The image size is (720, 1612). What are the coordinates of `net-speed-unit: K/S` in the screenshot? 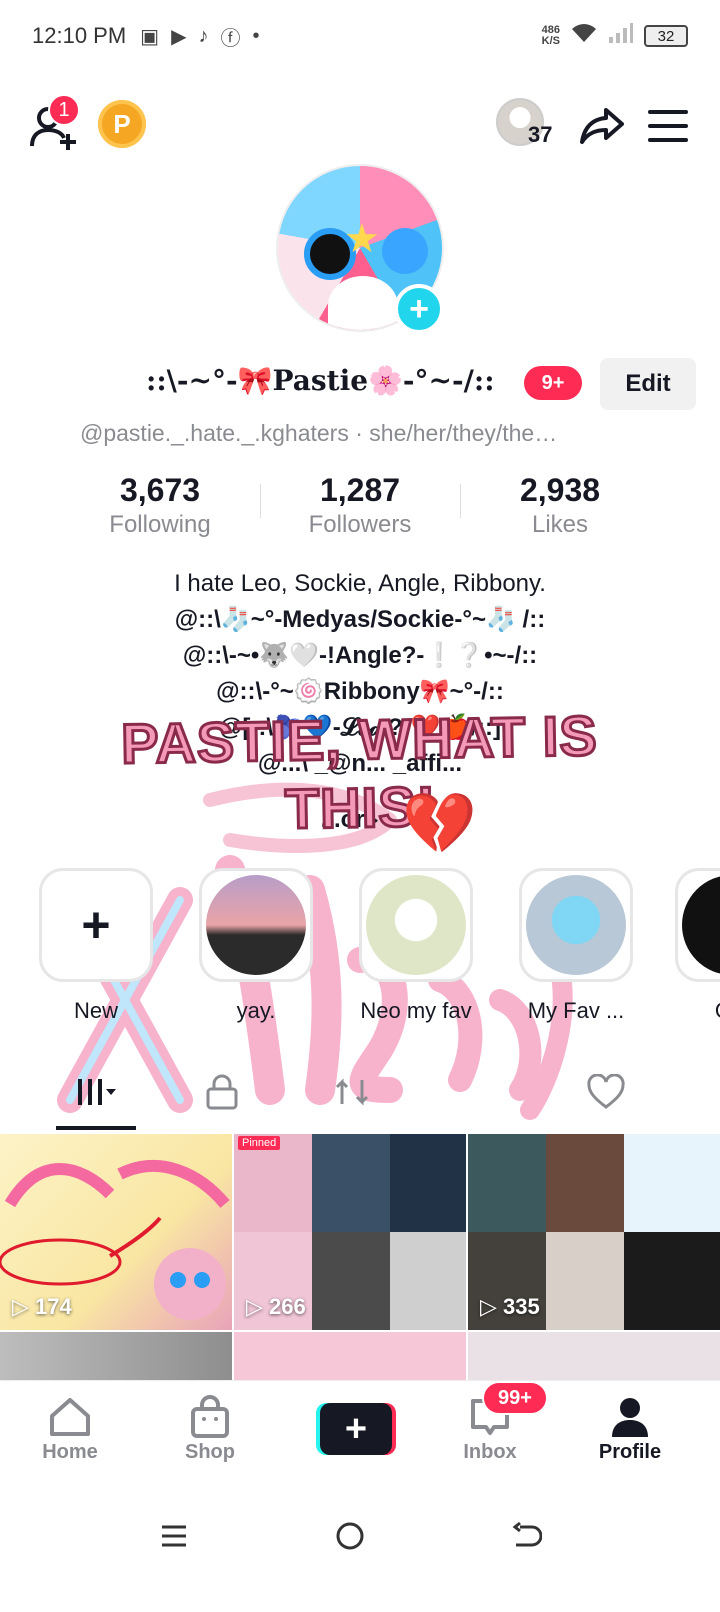 It's located at (550, 41).